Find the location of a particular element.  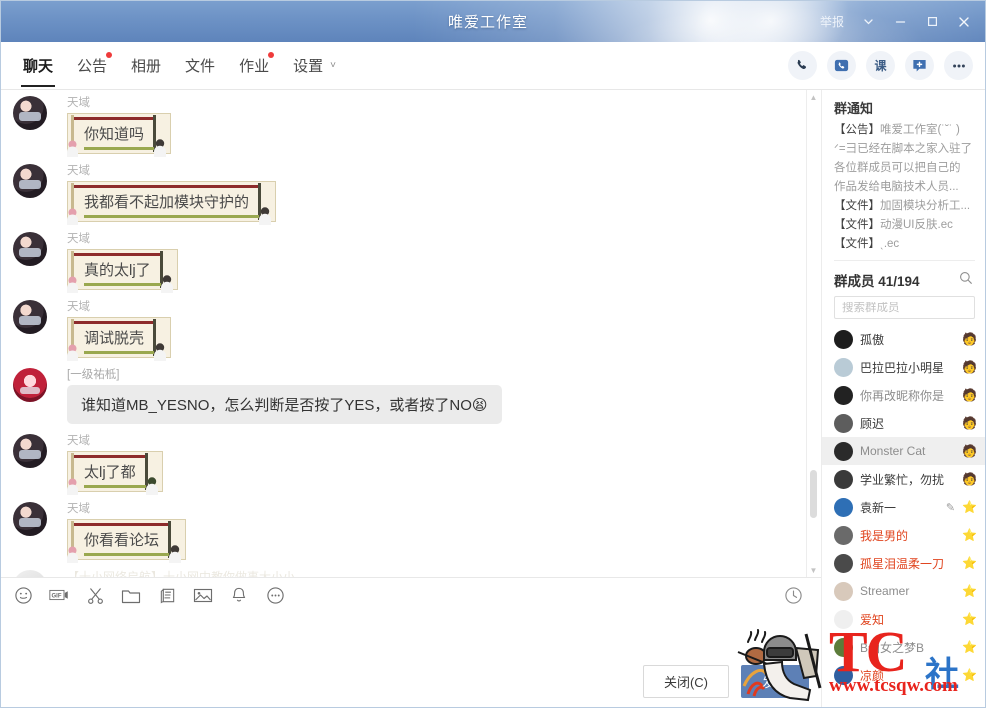

message-bubble: 我都看不起加模块守护的 is located at coordinates (172, 203).